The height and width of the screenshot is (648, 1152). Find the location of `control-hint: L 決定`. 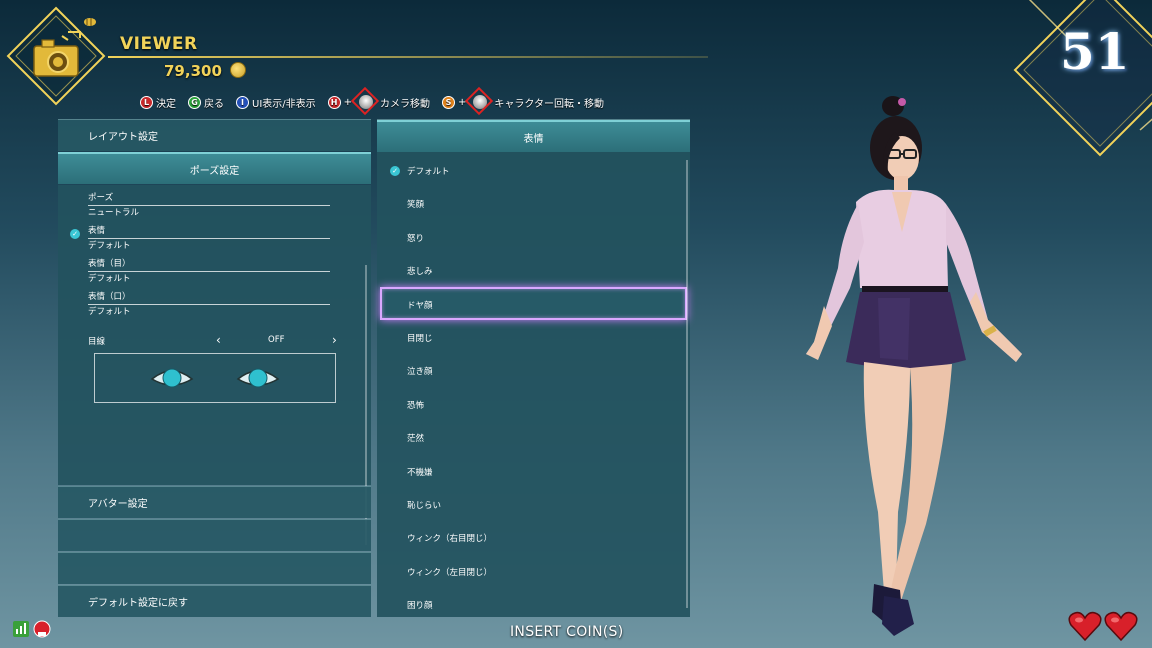

control-hint: L 決定 is located at coordinates (158, 102).